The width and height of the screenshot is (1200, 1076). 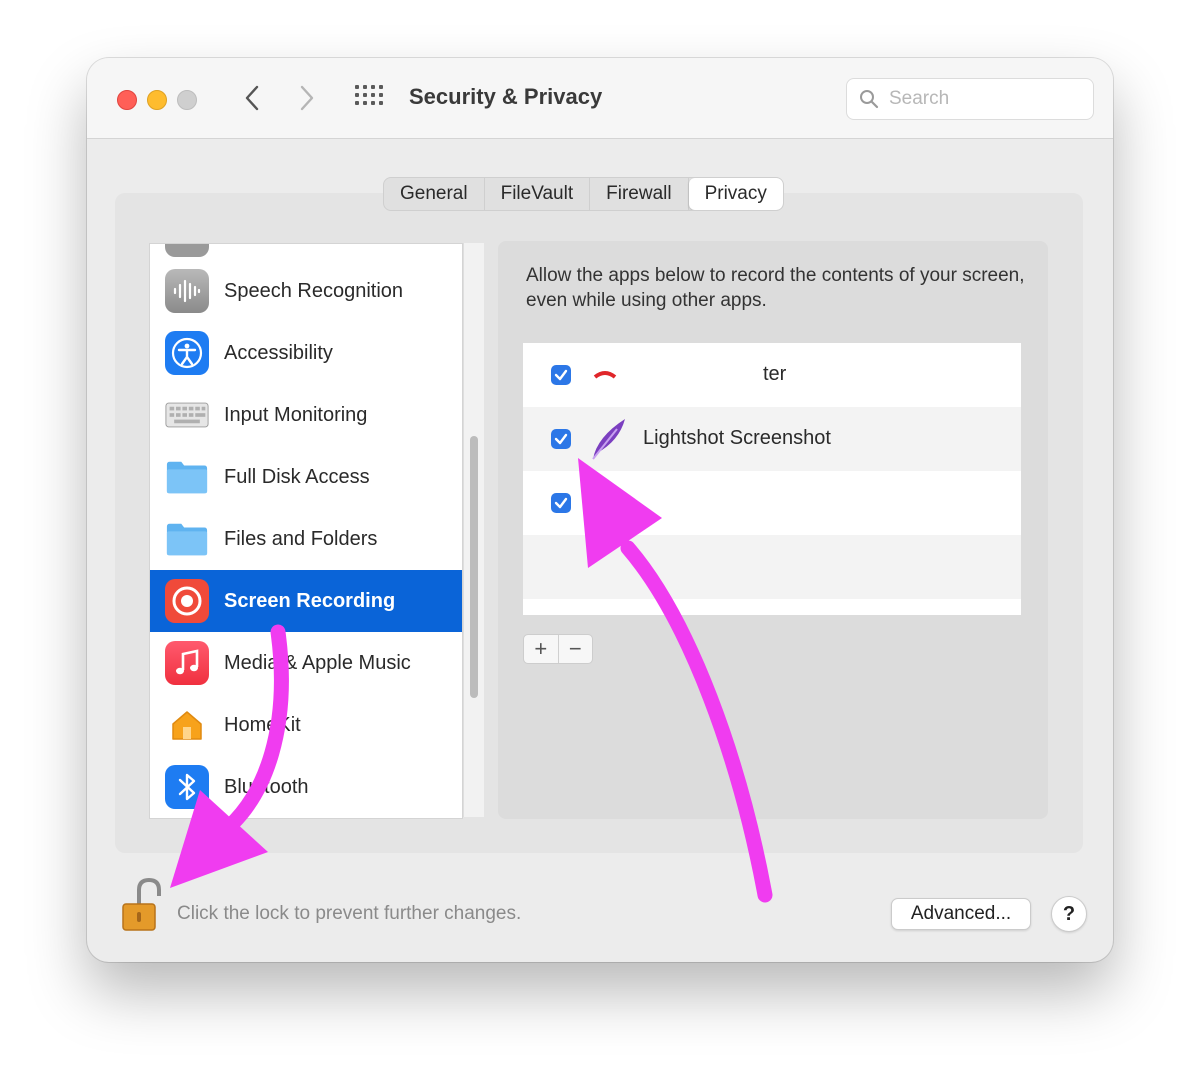 I want to click on help-button: ?, so click(x=1069, y=914).